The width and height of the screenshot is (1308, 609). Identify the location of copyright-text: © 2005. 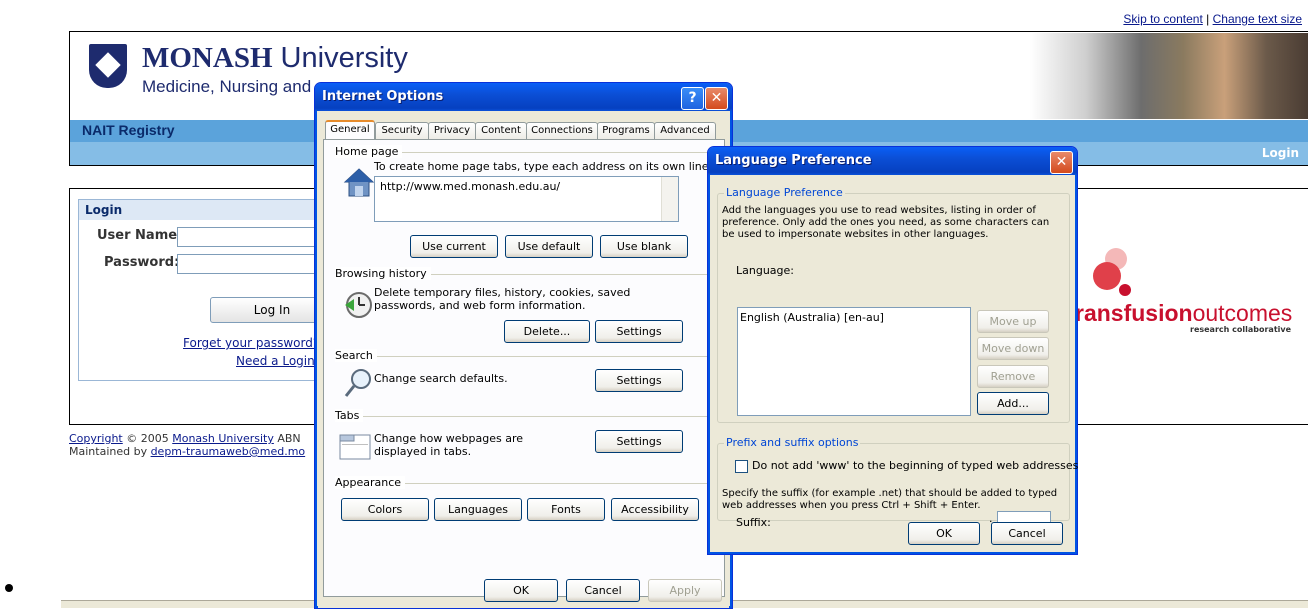
(147, 438).